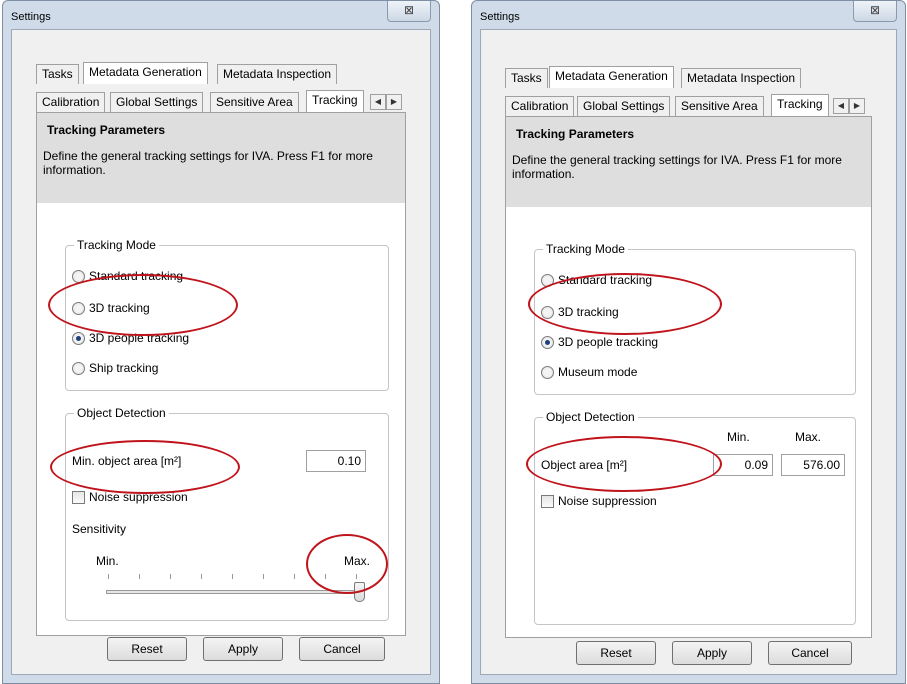  What do you see at coordinates (127, 461) in the screenshot?
I see `min-area-label: Min. object area [m²]` at bounding box center [127, 461].